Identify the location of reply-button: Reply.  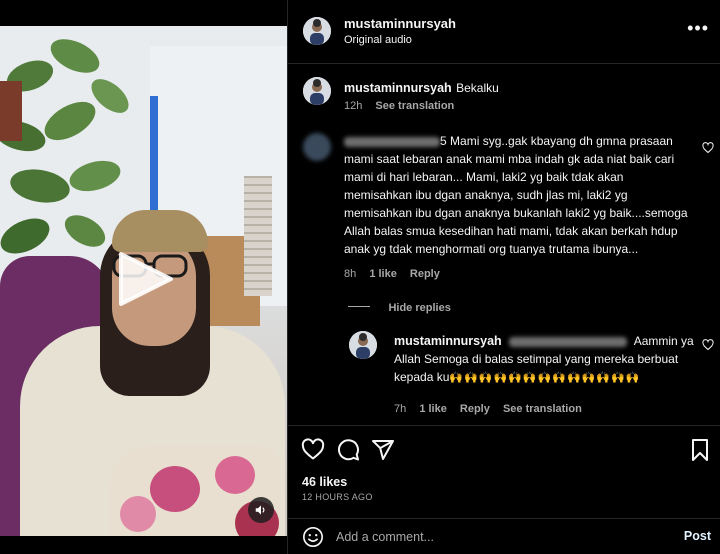
(425, 274).